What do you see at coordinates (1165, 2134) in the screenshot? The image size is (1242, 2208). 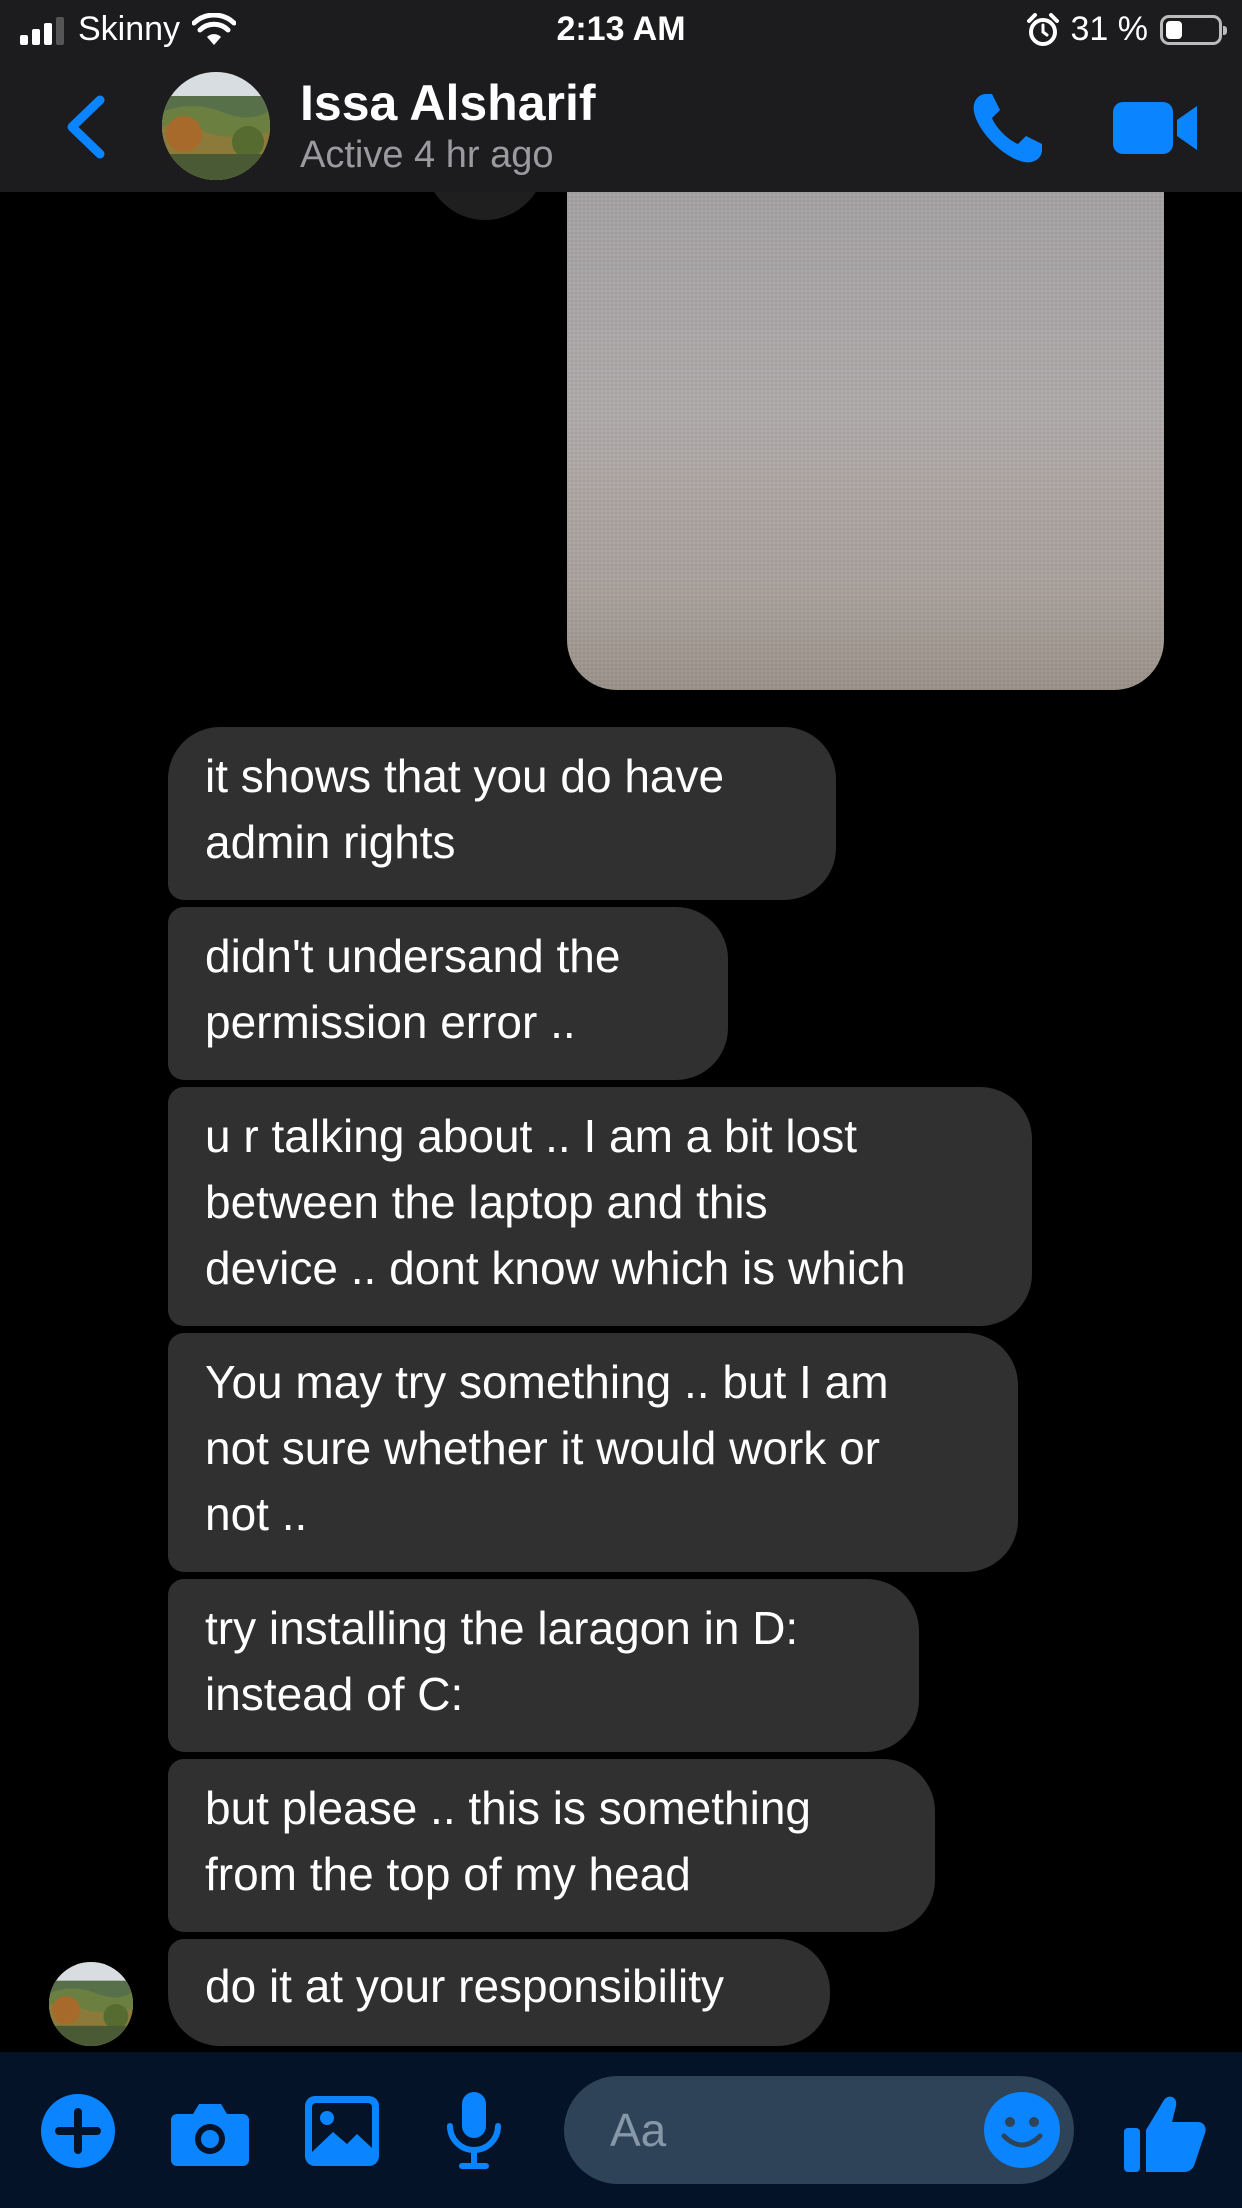 I see `thumbs-up-icon` at bounding box center [1165, 2134].